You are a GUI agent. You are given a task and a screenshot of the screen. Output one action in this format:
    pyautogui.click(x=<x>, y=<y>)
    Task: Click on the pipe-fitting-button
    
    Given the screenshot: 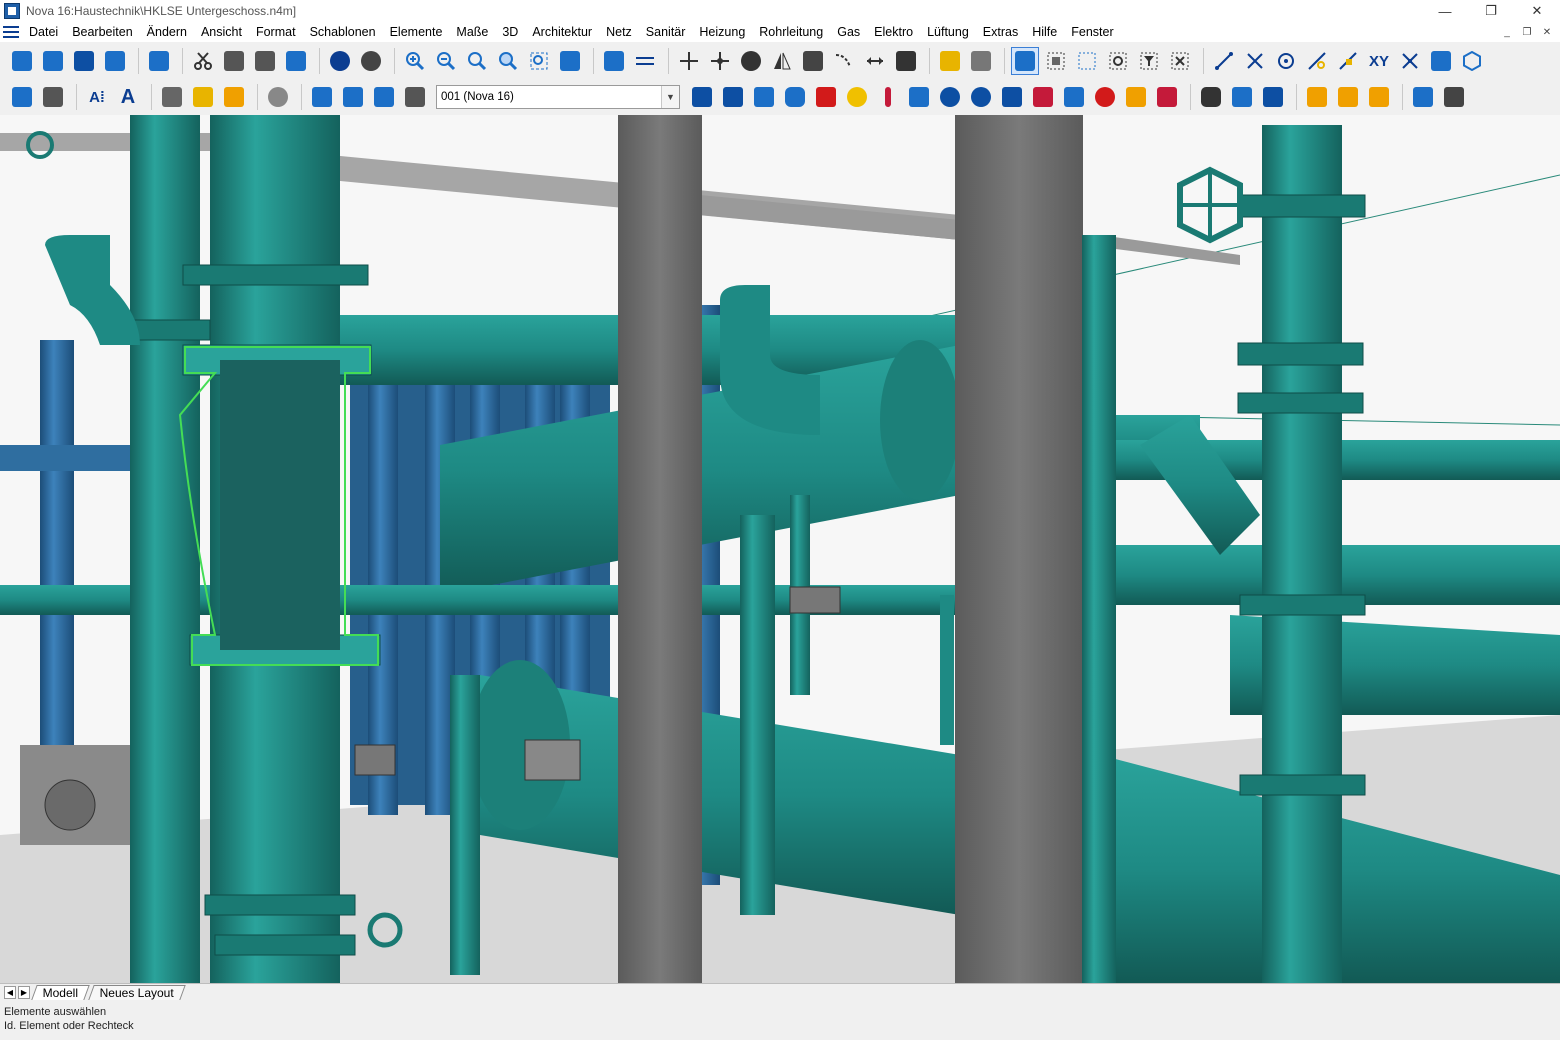 What is the action you would take?
    pyautogui.click(x=702, y=97)
    